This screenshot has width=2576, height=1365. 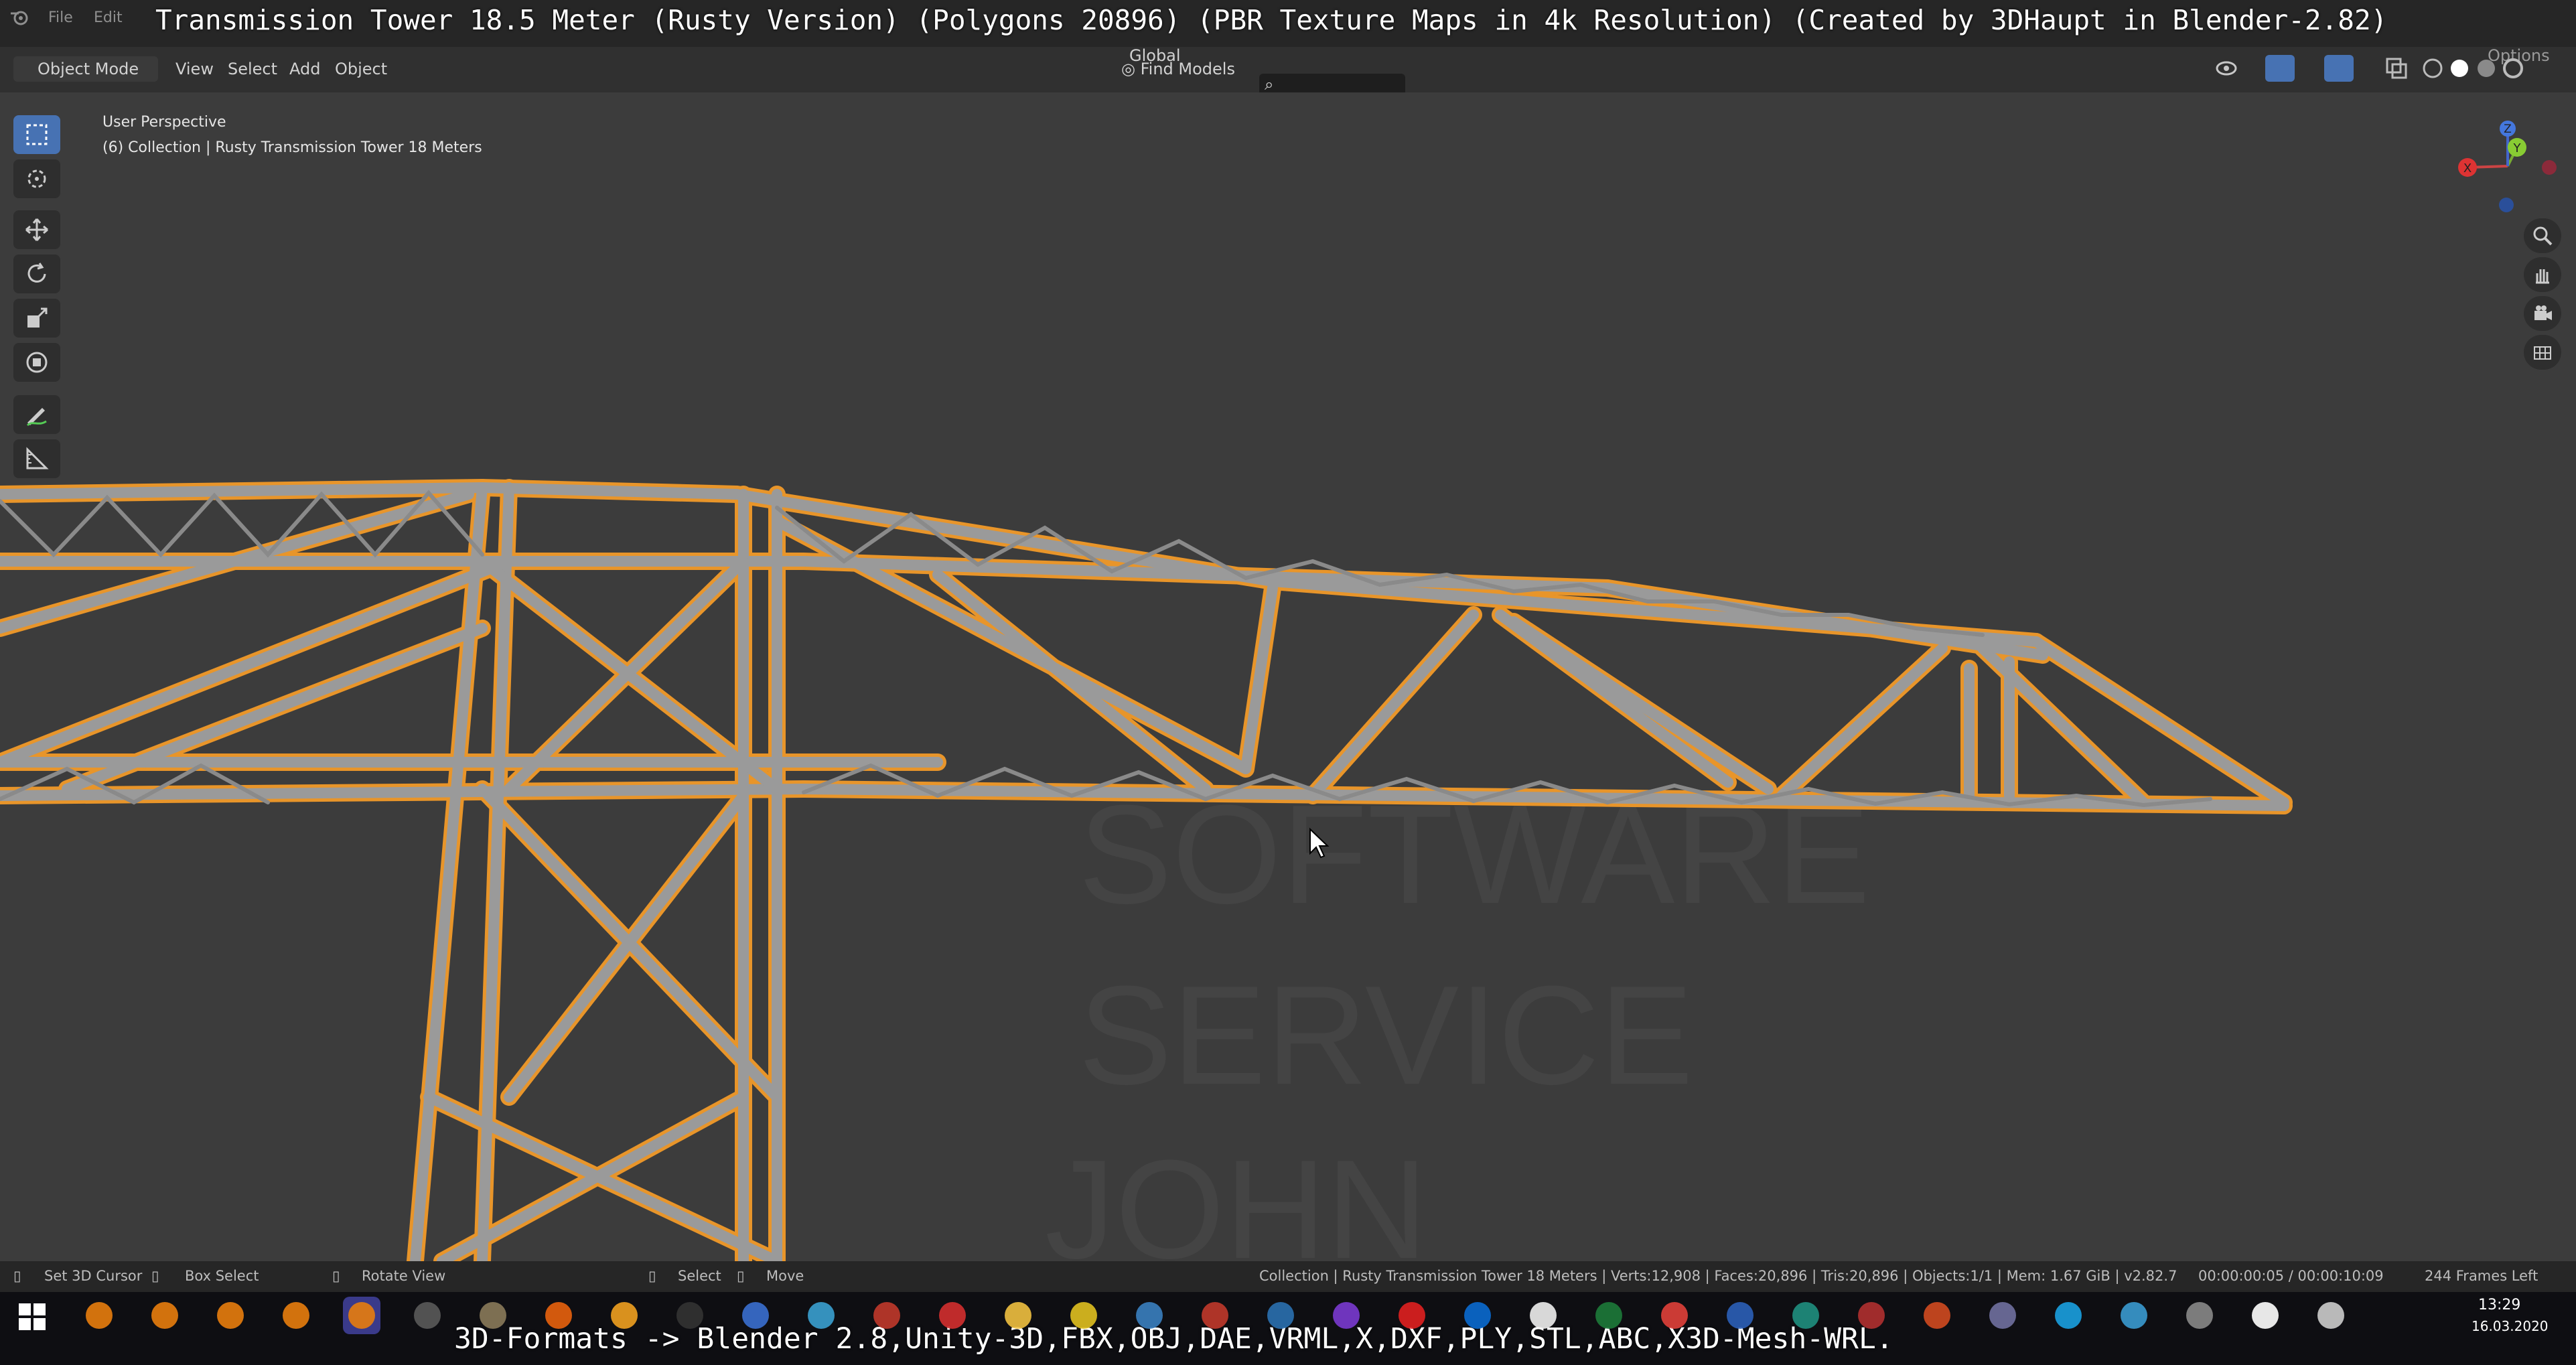 What do you see at coordinates (361, 69) in the screenshot?
I see `object-menu: Object` at bounding box center [361, 69].